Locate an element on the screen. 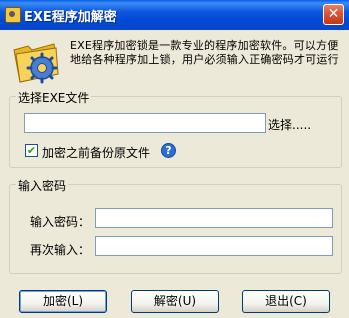 The height and width of the screenshot is (318, 349). confirm-password-field is located at coordinates (214, 246).